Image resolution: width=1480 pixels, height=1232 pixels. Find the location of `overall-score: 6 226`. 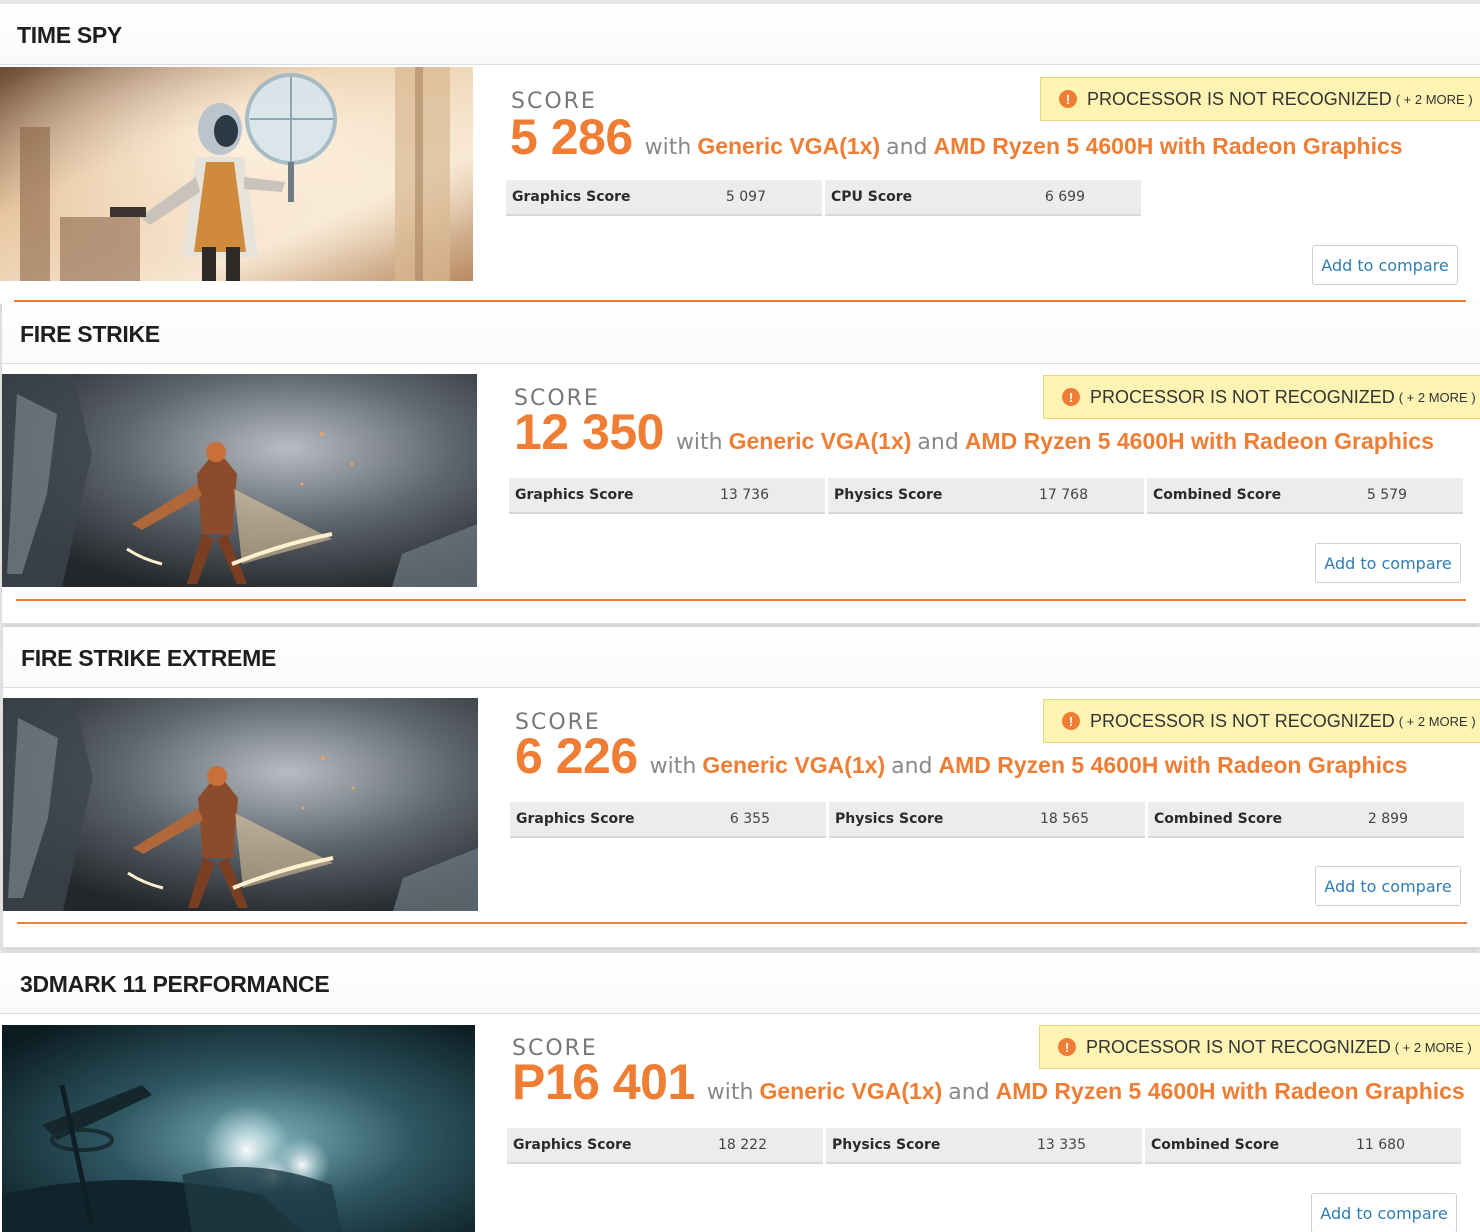

overall-score: 6 226 is located at coordinates (576, 756).